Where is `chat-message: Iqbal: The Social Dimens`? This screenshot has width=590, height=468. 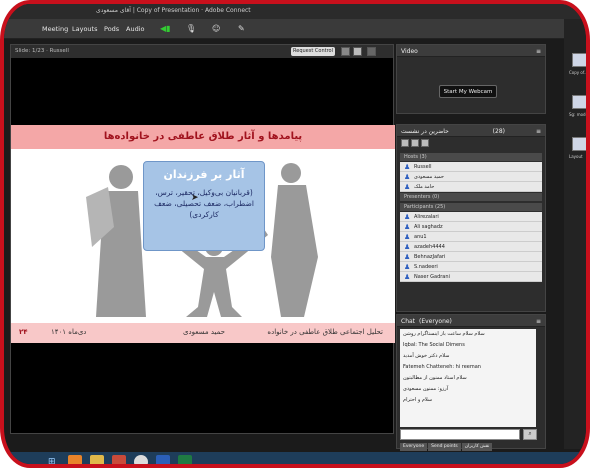
chat-message: Iqbal: The Social Dimens is located at coordinates (434, 345).